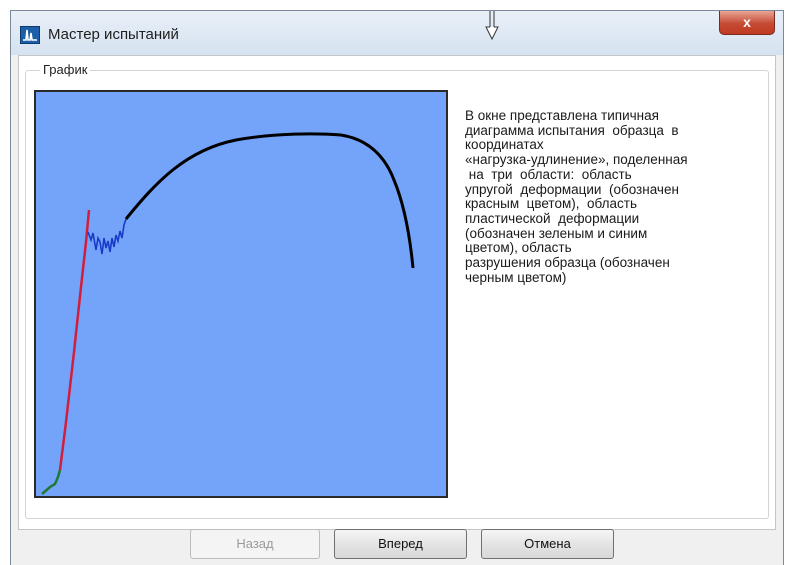 Image resolution: width=786 pixels, height=565 pixels. What do you see at coordinates (74, 340) in the screenshot?
I see `elastic-region-red-curve` at bounding box center [74, 340].